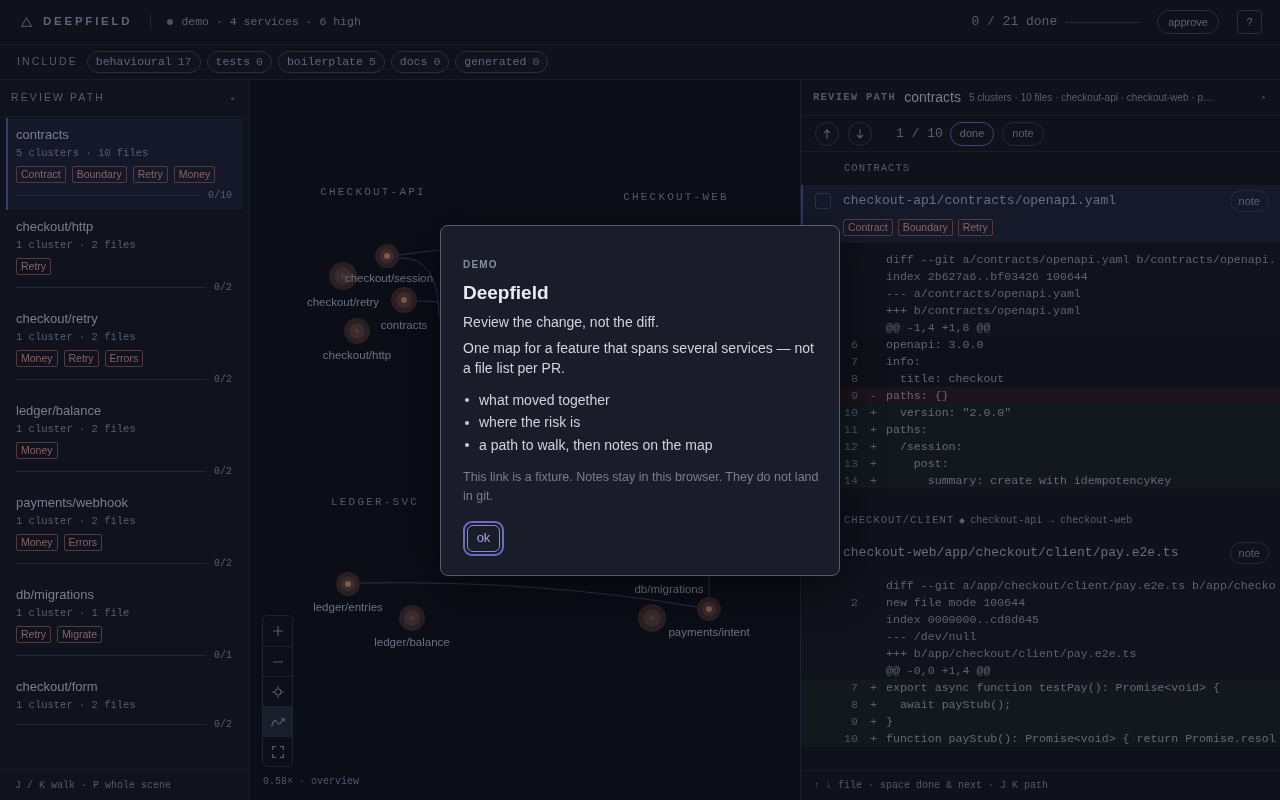 Image resolution: width=1280 pixels, height=800 pixels. I want to click on code-text: new file mode 100644, so click(956, 602).